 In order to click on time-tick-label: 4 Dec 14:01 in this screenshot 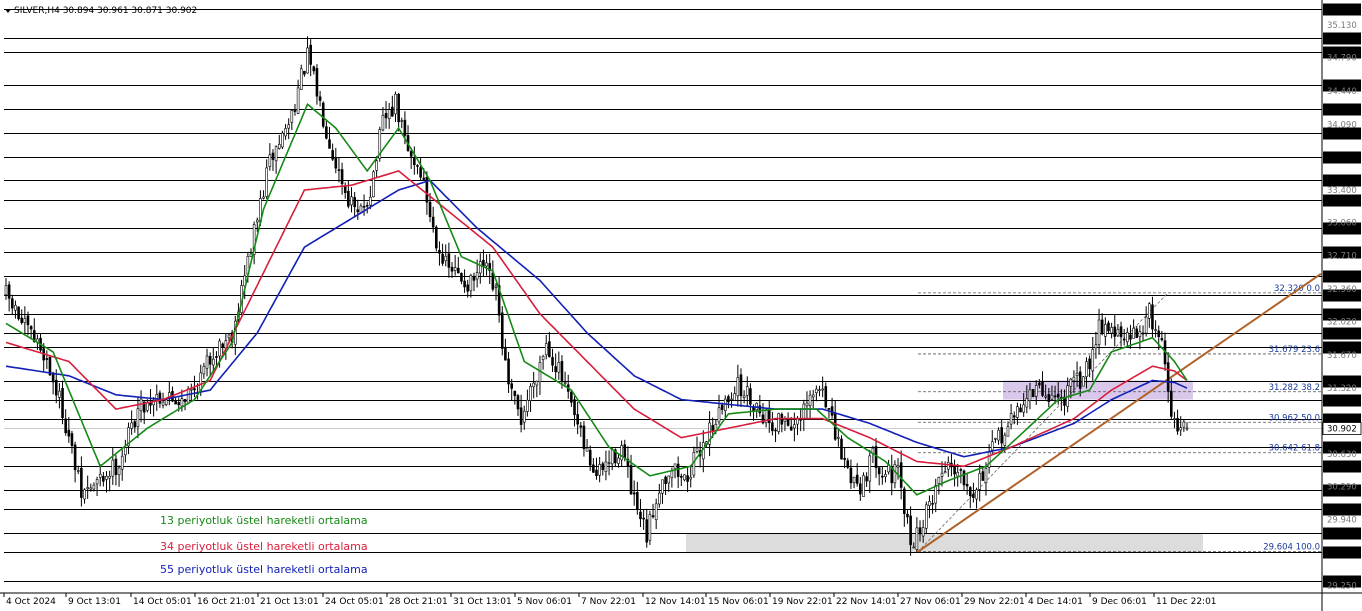, I will do `click(1055, 602)`.